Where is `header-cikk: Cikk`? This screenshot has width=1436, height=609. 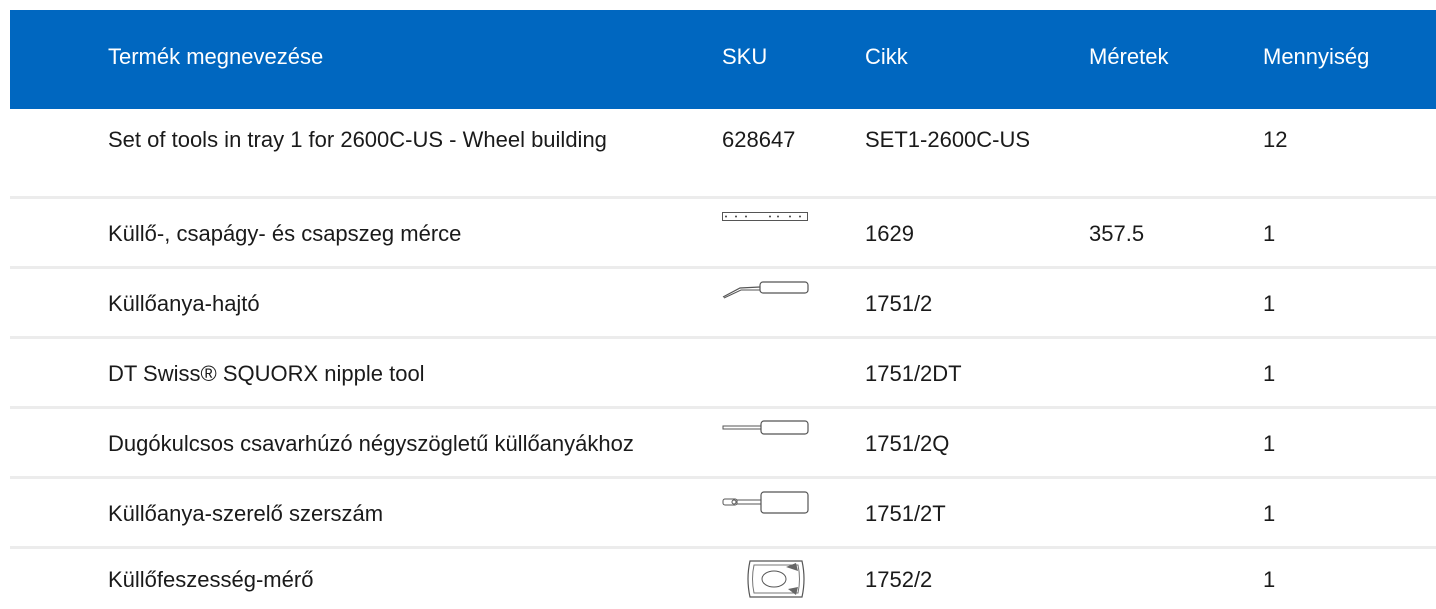
header-cikk: Cikk is located at coordinates (886, 56).